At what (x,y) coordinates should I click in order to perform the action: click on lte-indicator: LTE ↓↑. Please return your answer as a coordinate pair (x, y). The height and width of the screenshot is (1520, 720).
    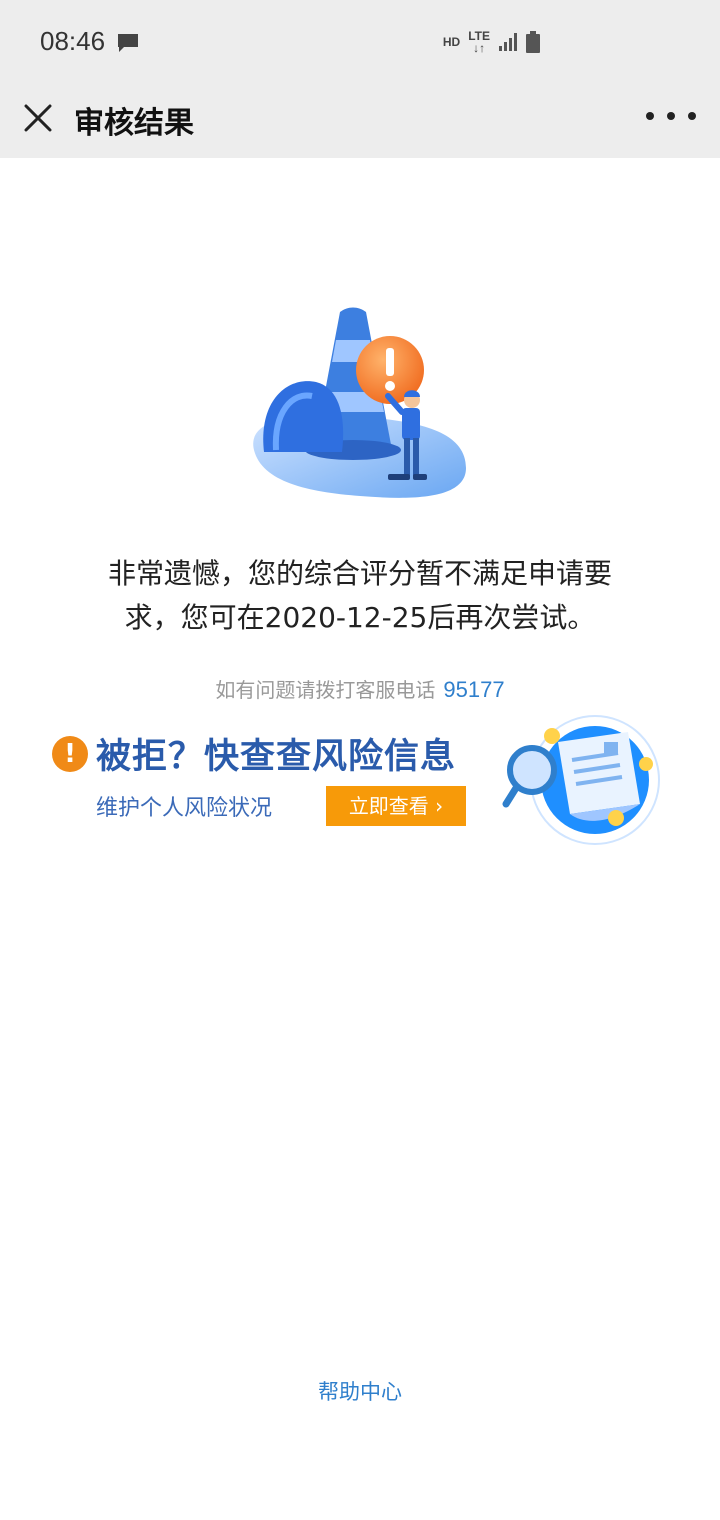
    Looking at the image, I should click on (479, 42).